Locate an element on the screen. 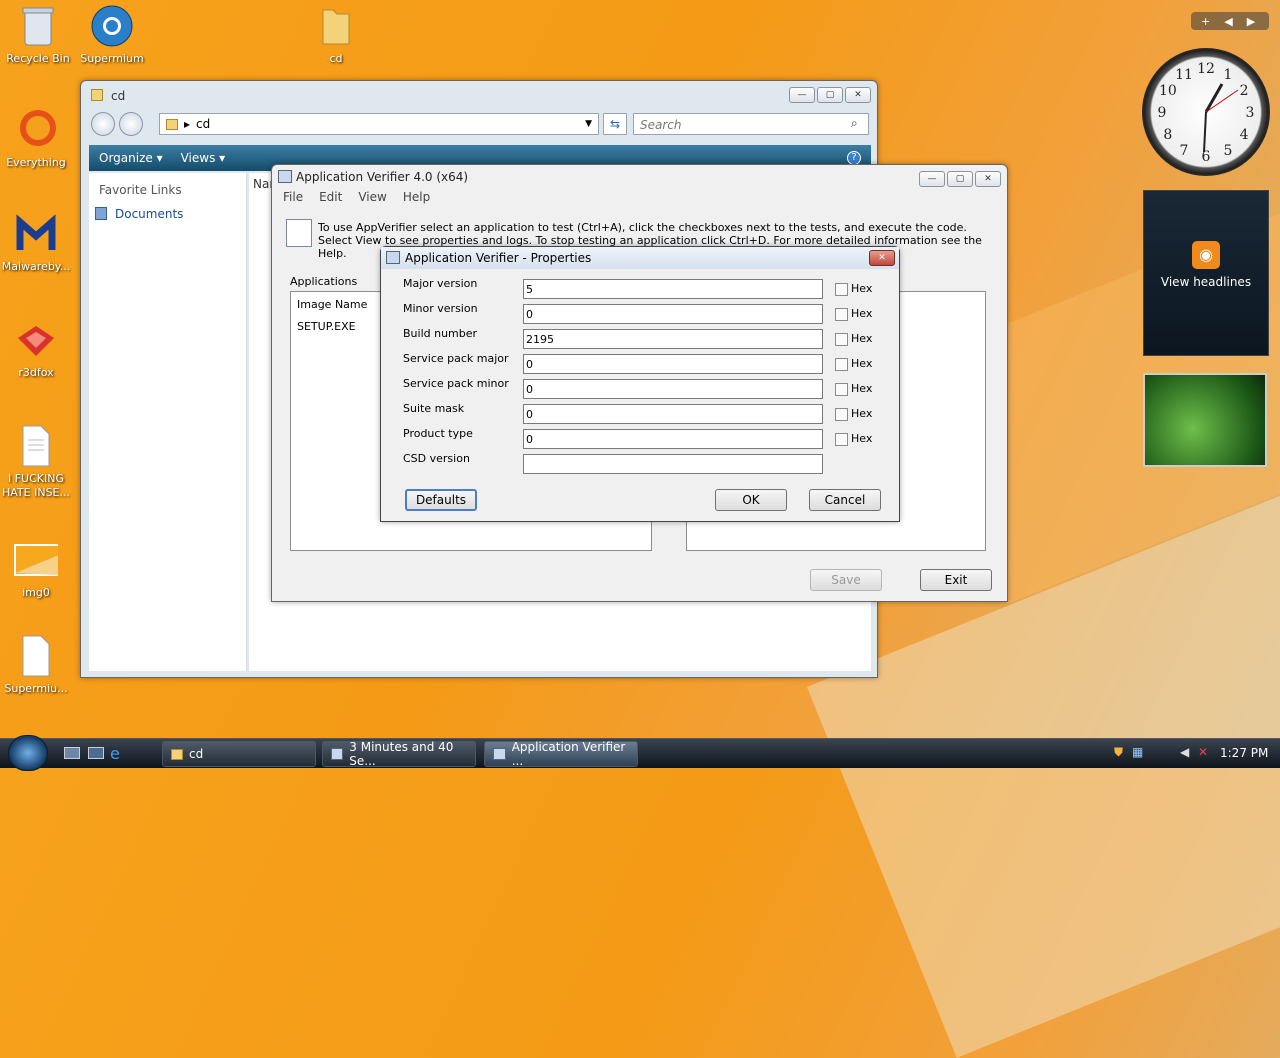 This screenshot has height=1058, width=1280. volume-icon: ◀ is located at coordinates (1184, 752).